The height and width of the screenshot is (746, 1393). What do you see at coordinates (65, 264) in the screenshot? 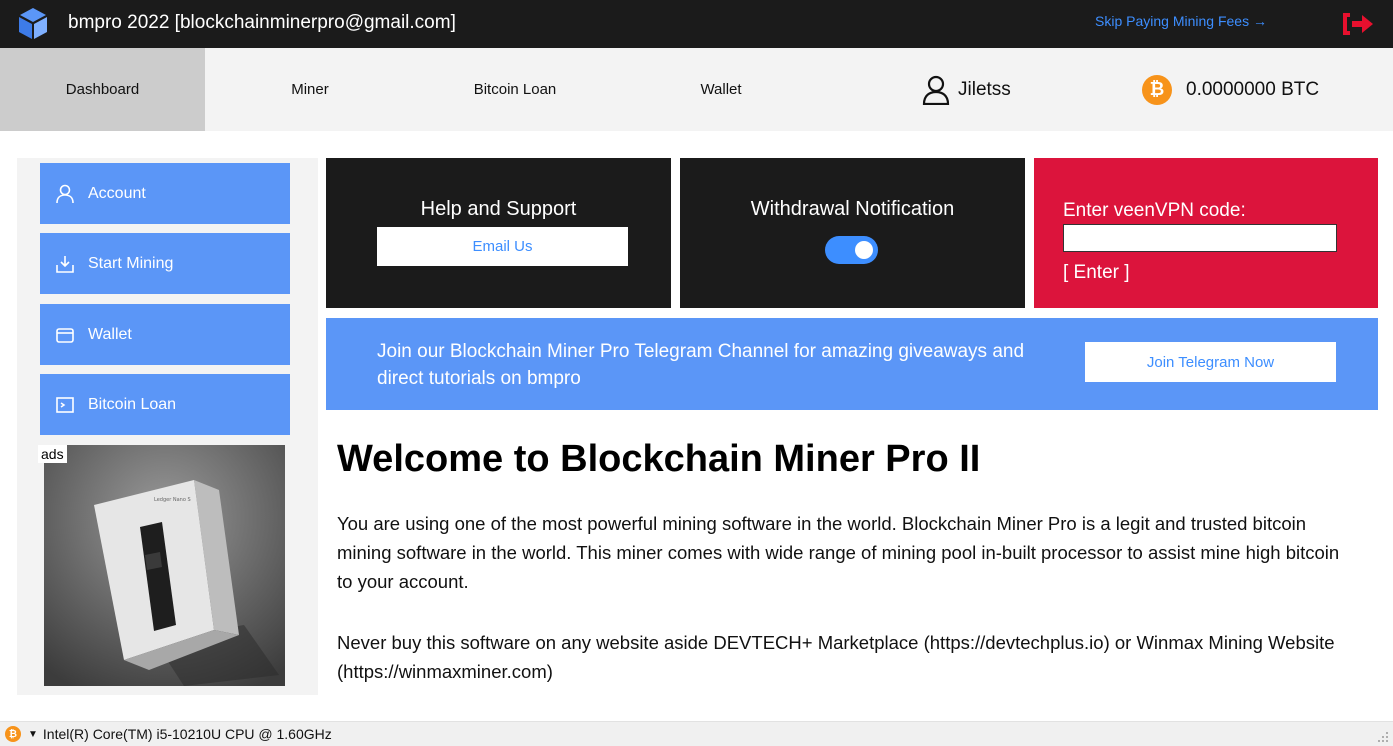
I see `download-tray-icon` at bounding box center [65, 264].